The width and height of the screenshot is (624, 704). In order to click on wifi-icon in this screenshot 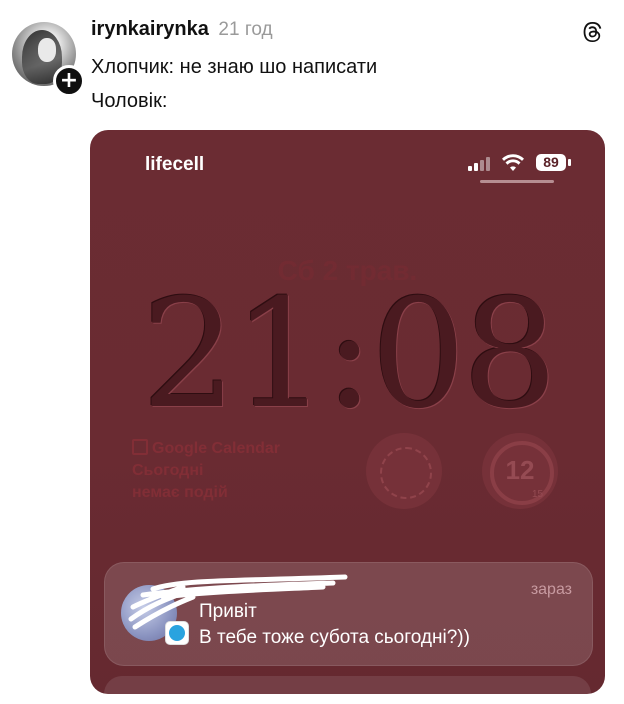, I will do `click(513, 162)`.